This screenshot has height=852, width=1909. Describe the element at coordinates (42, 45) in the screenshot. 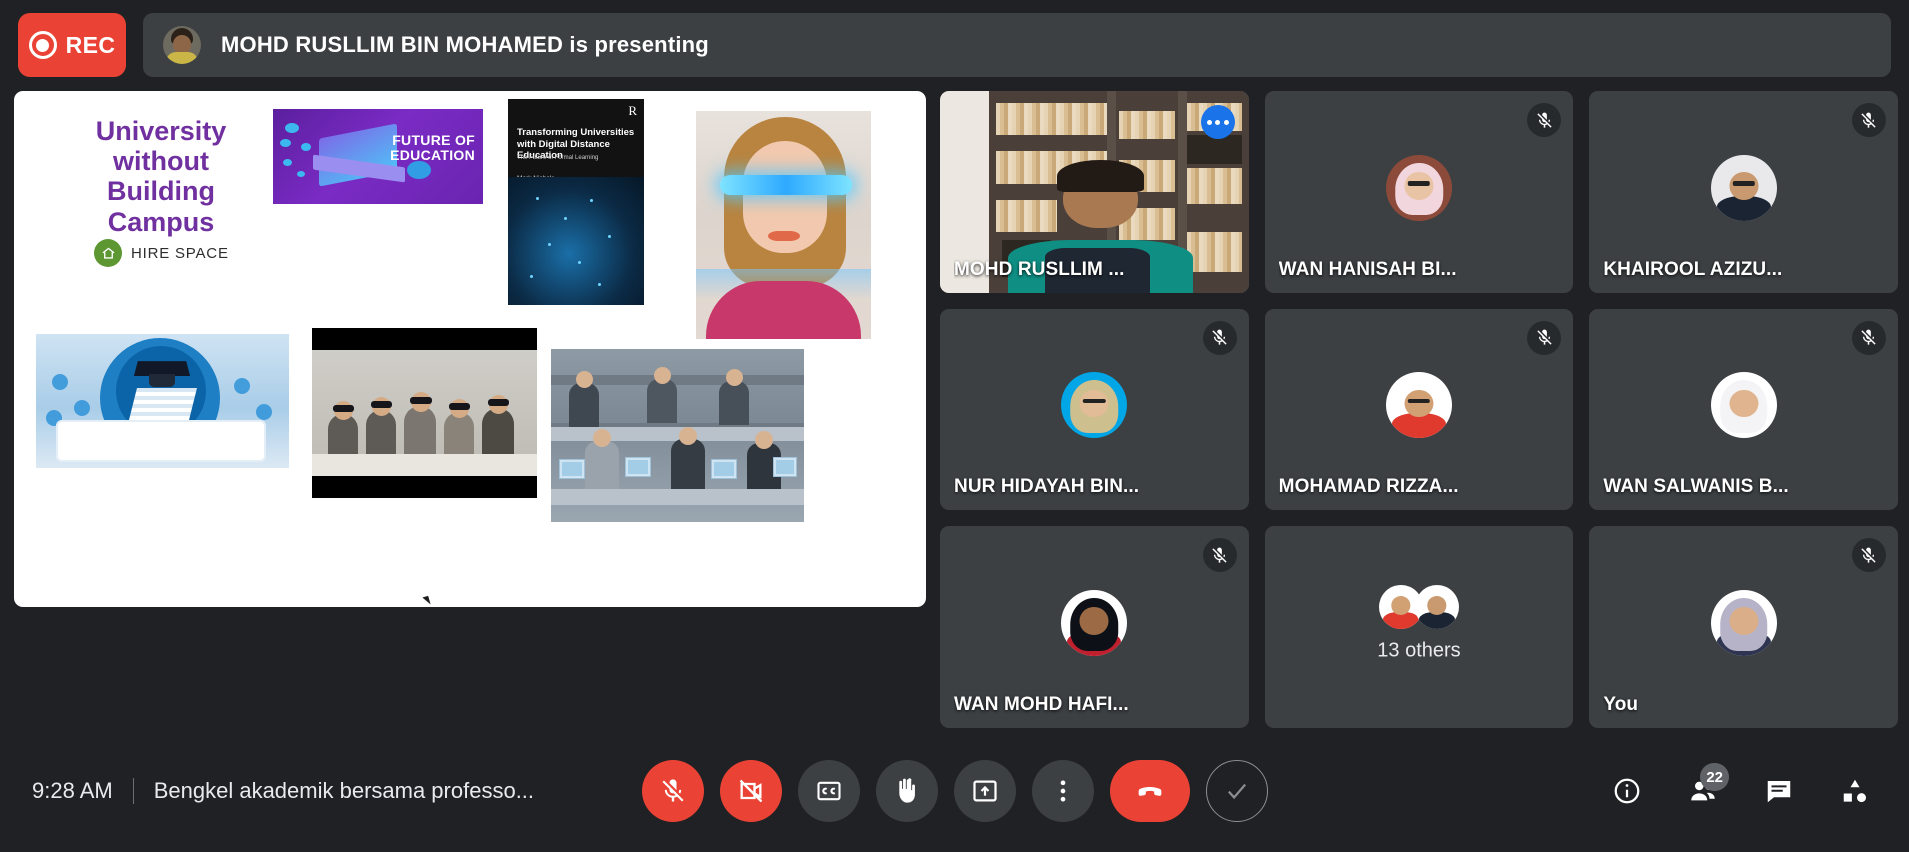

I see `record-dot-icon` at that location.